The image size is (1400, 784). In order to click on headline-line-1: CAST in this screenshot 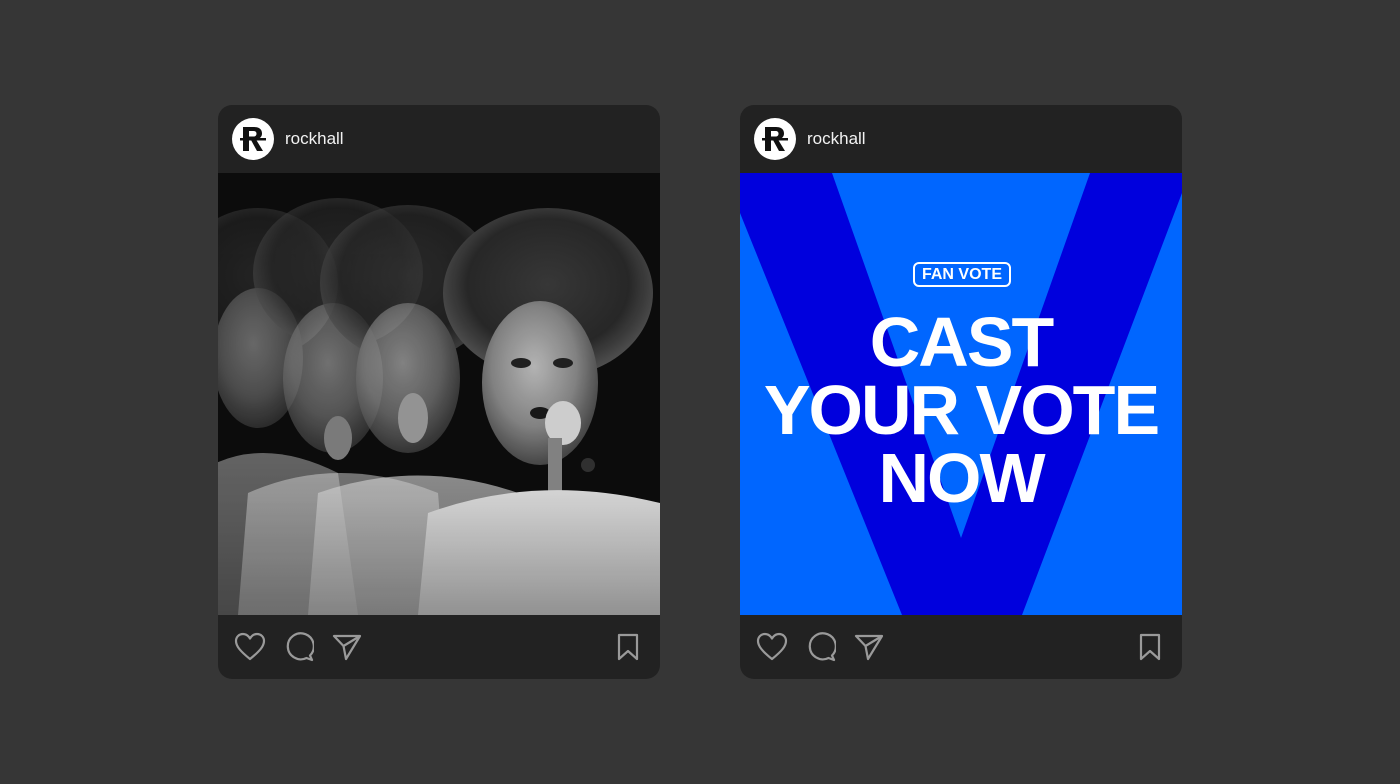, I will do `click(962, 342)`.